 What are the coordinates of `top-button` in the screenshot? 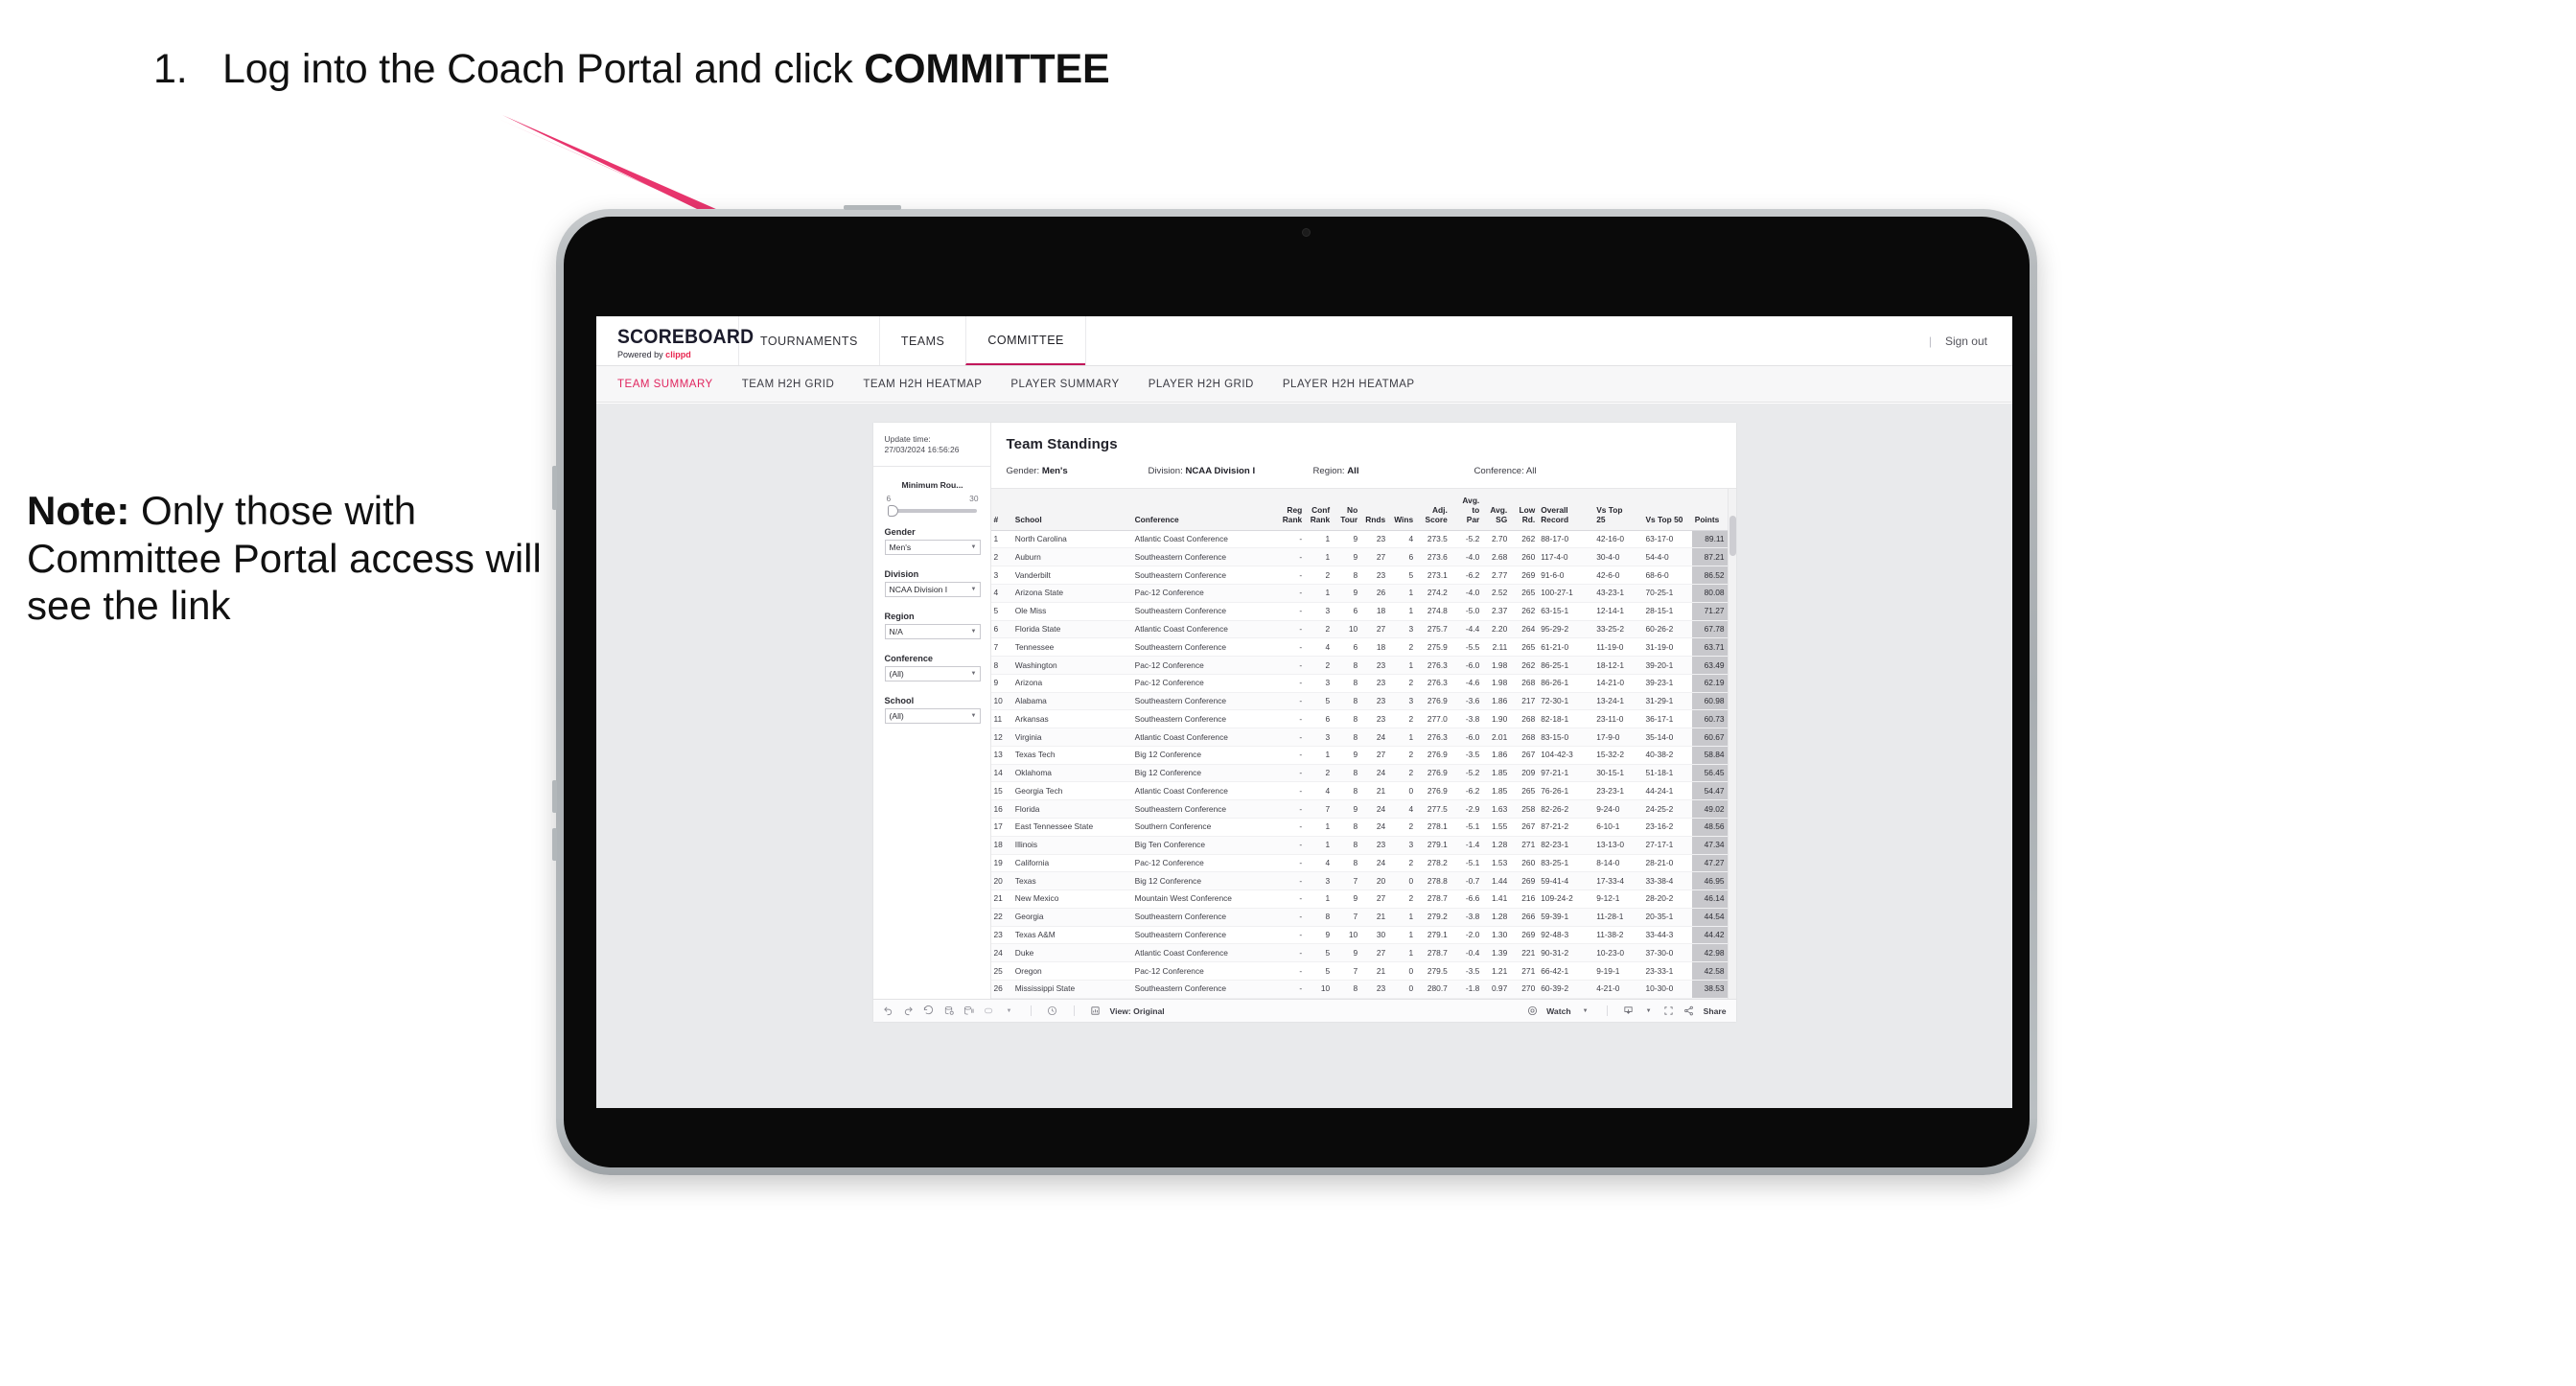 It's located at (873, 208).